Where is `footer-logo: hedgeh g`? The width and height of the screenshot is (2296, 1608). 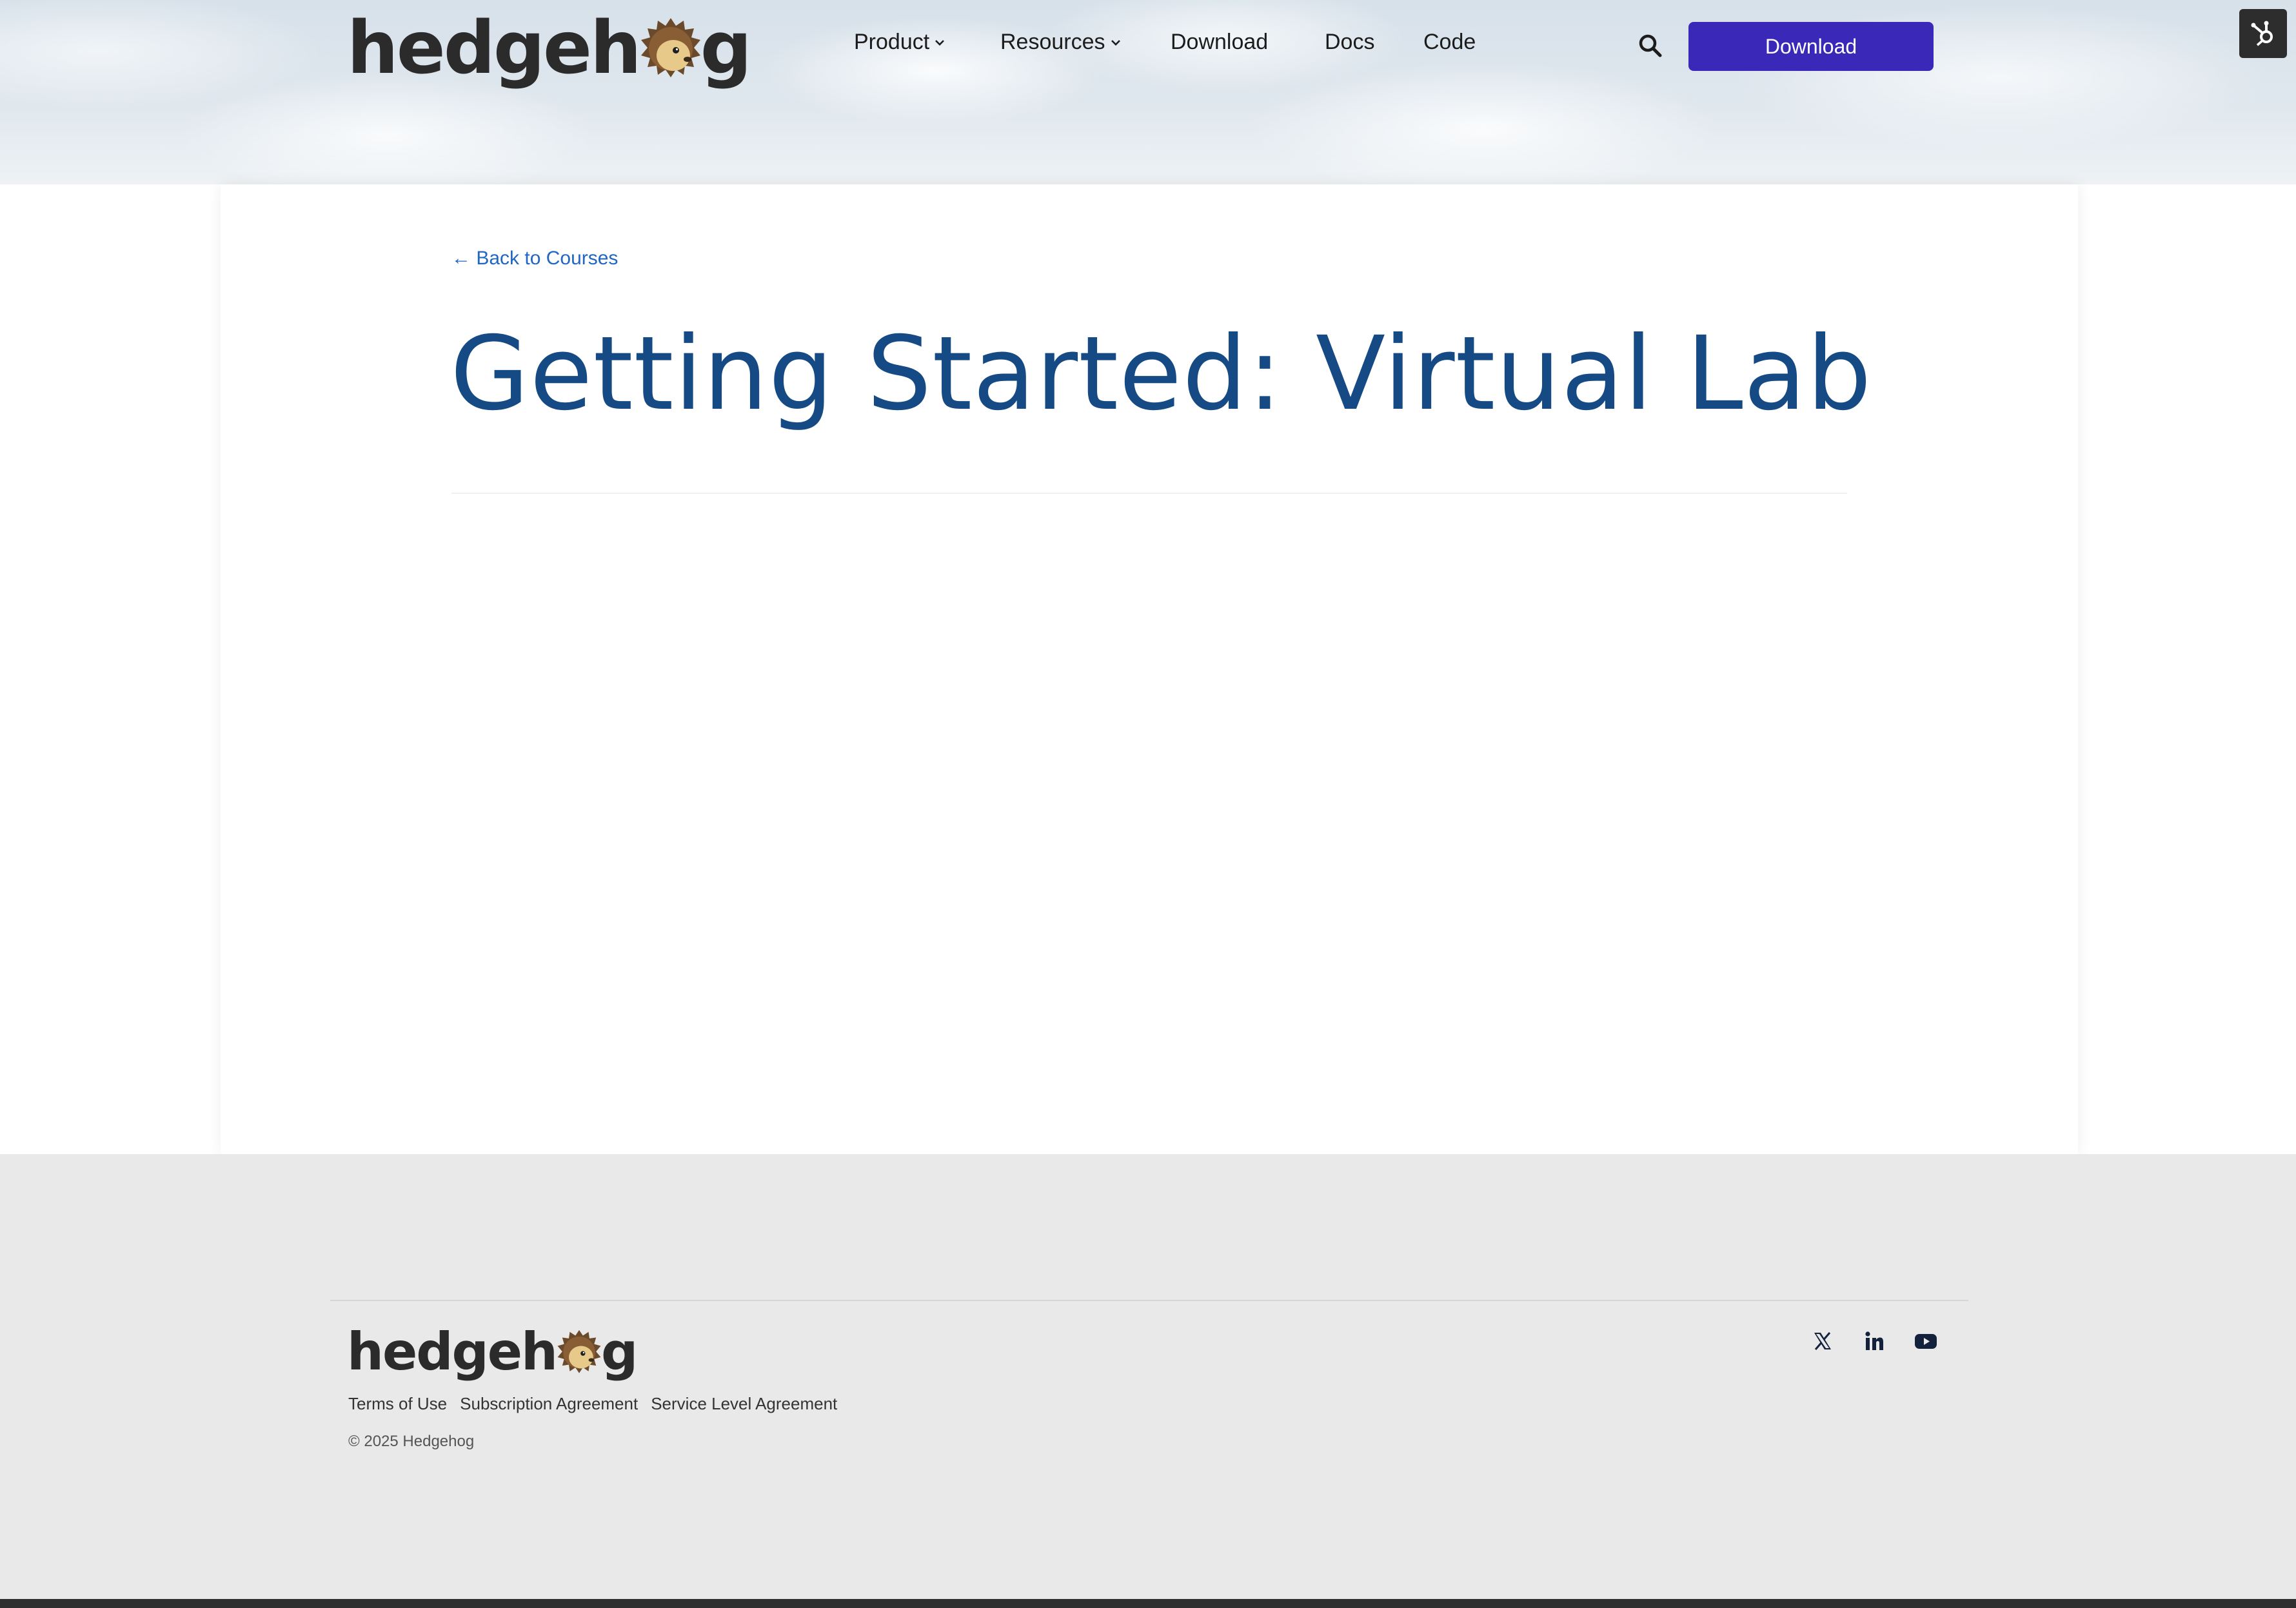 footer-logo: hedgeh g is located at coordinates (492, 1352).